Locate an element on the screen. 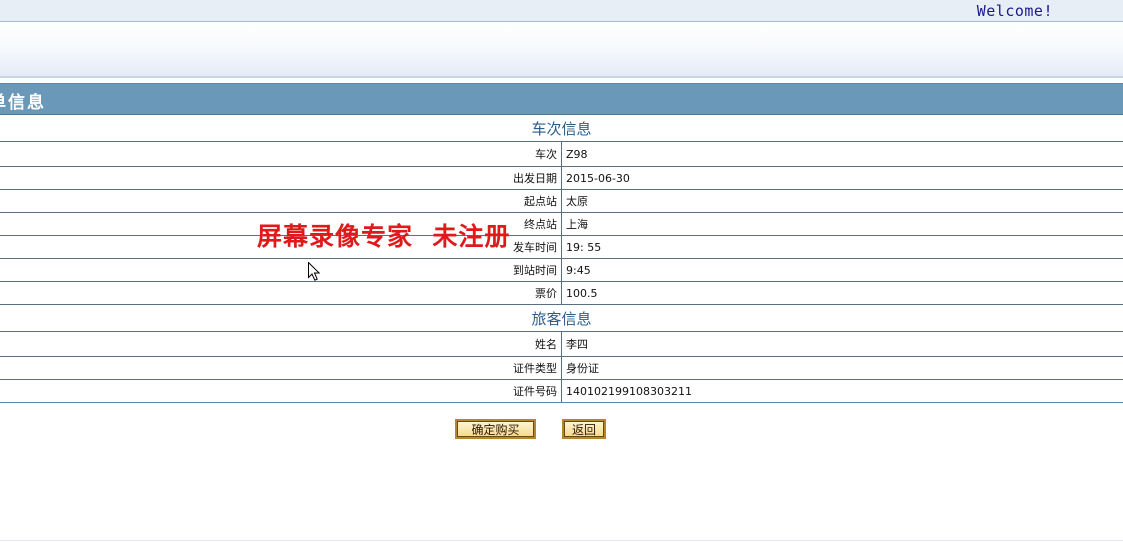  table-row: 起点站 太原 is located at coordinates (561, 201).